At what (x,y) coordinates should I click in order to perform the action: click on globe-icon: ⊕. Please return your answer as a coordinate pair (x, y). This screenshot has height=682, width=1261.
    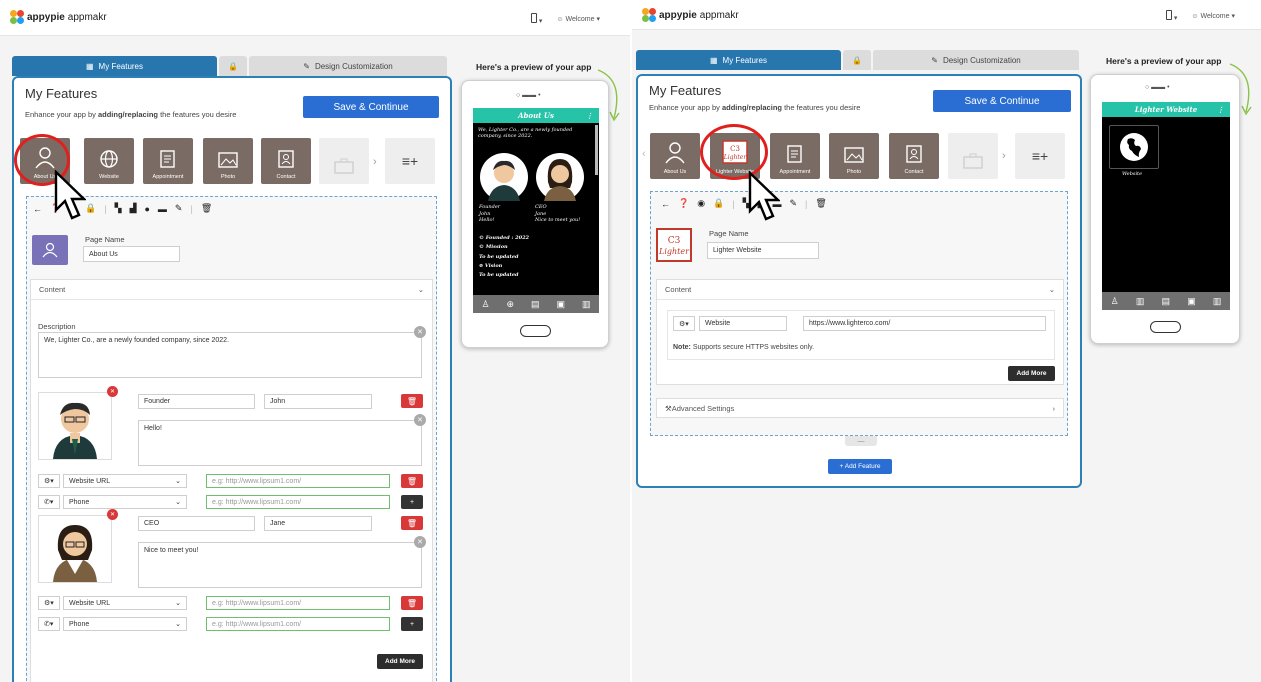
    Looking at the image, I should click on (511, 304).